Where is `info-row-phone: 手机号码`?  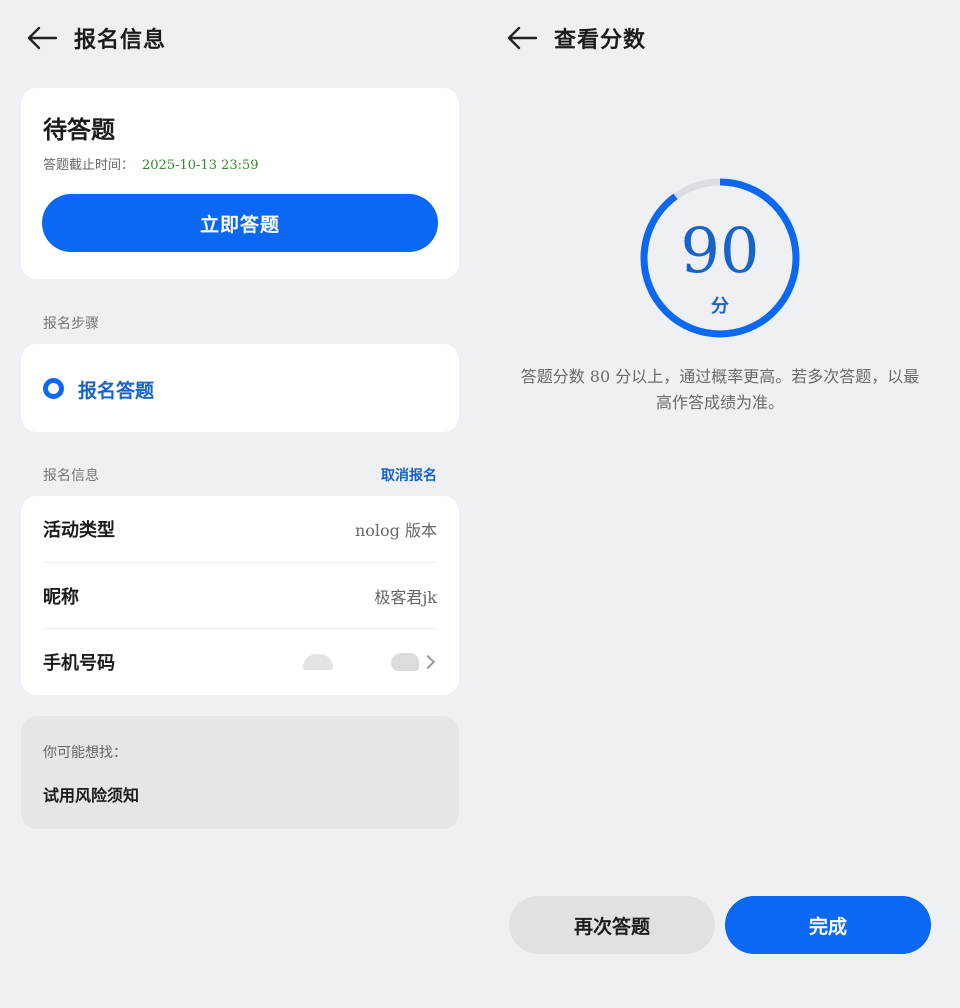 info-row-phone: 手机号码 is located at coordinates (240, 661).